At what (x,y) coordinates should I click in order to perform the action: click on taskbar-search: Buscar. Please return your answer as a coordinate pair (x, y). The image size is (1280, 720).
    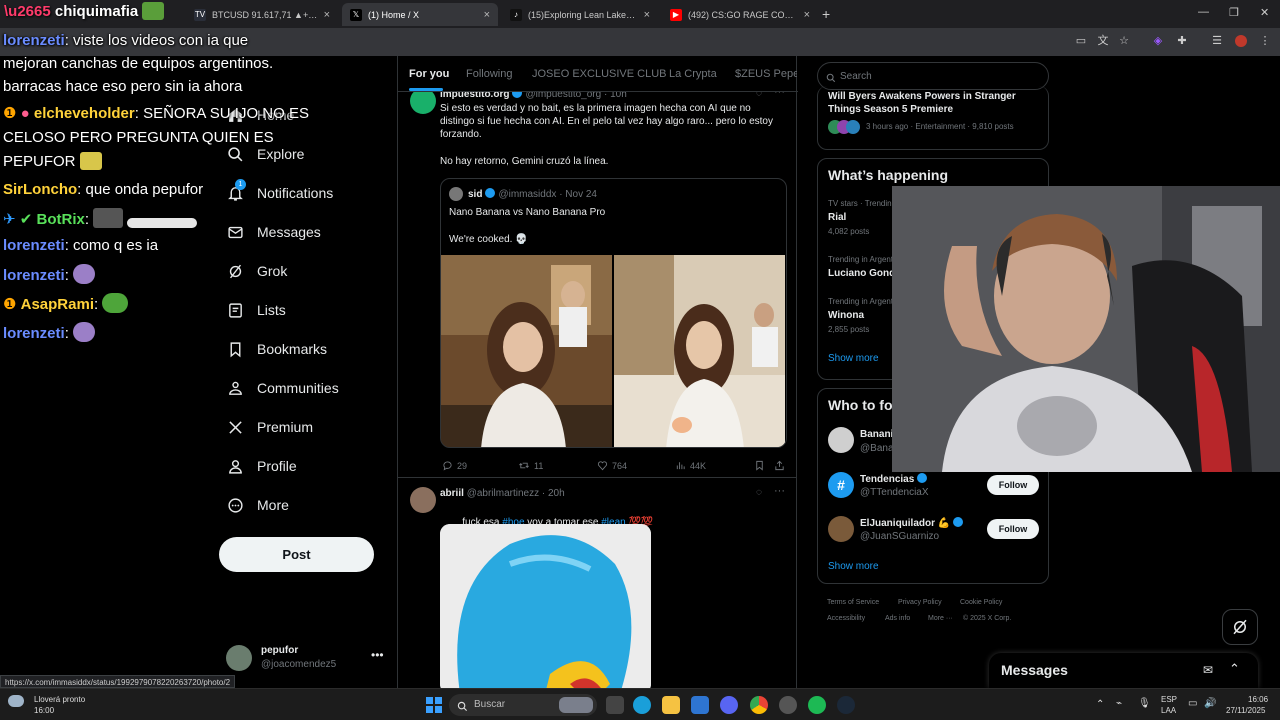
    Looking at the image, I should click on (523, 705).